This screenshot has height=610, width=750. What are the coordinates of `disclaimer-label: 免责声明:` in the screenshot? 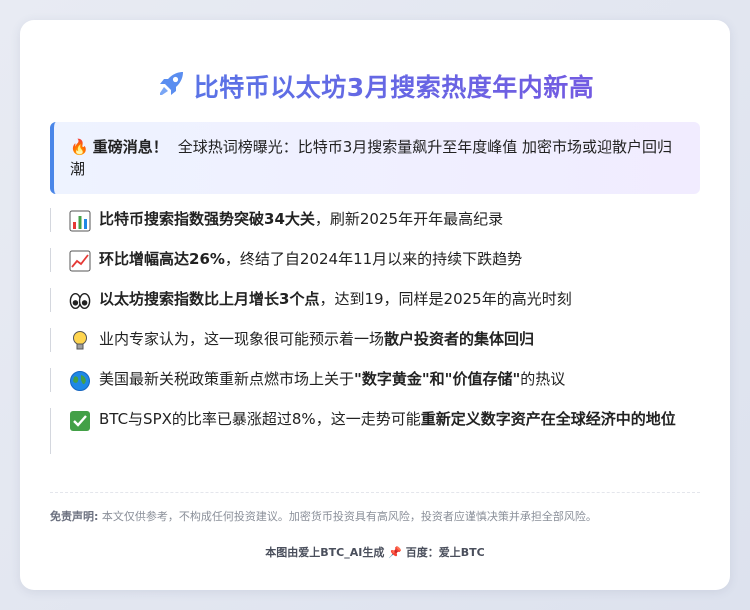 It's located at (74, 516).